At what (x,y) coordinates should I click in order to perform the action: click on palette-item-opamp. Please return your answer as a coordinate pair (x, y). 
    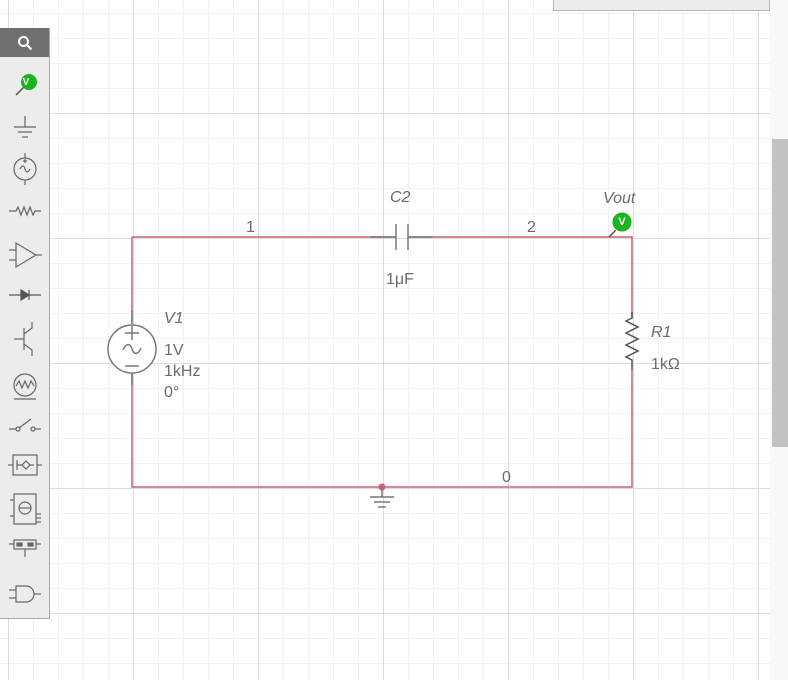
    Looking at the image, I should click on (24, 255).